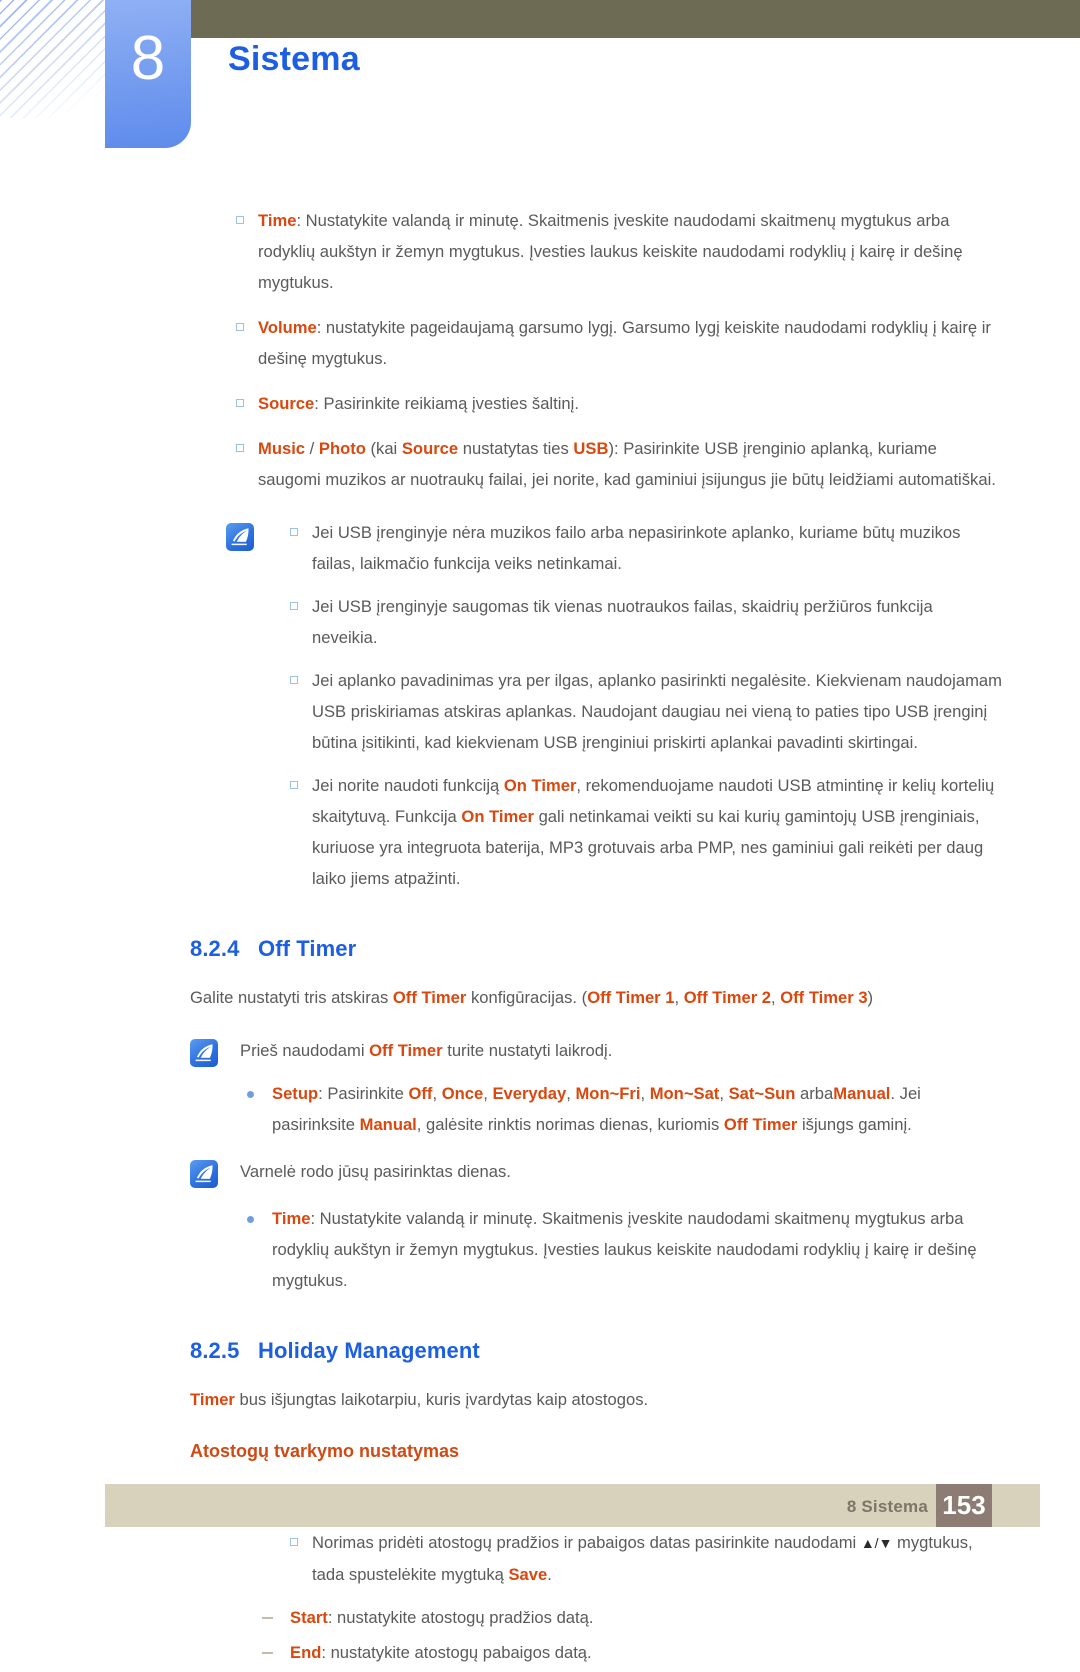 This screenshot has height=1672, width=1080. What do you see at coordinates (295, 1093) in the screenshot?
I see `term-setup: Setup` at bounding box center [295, 1093].